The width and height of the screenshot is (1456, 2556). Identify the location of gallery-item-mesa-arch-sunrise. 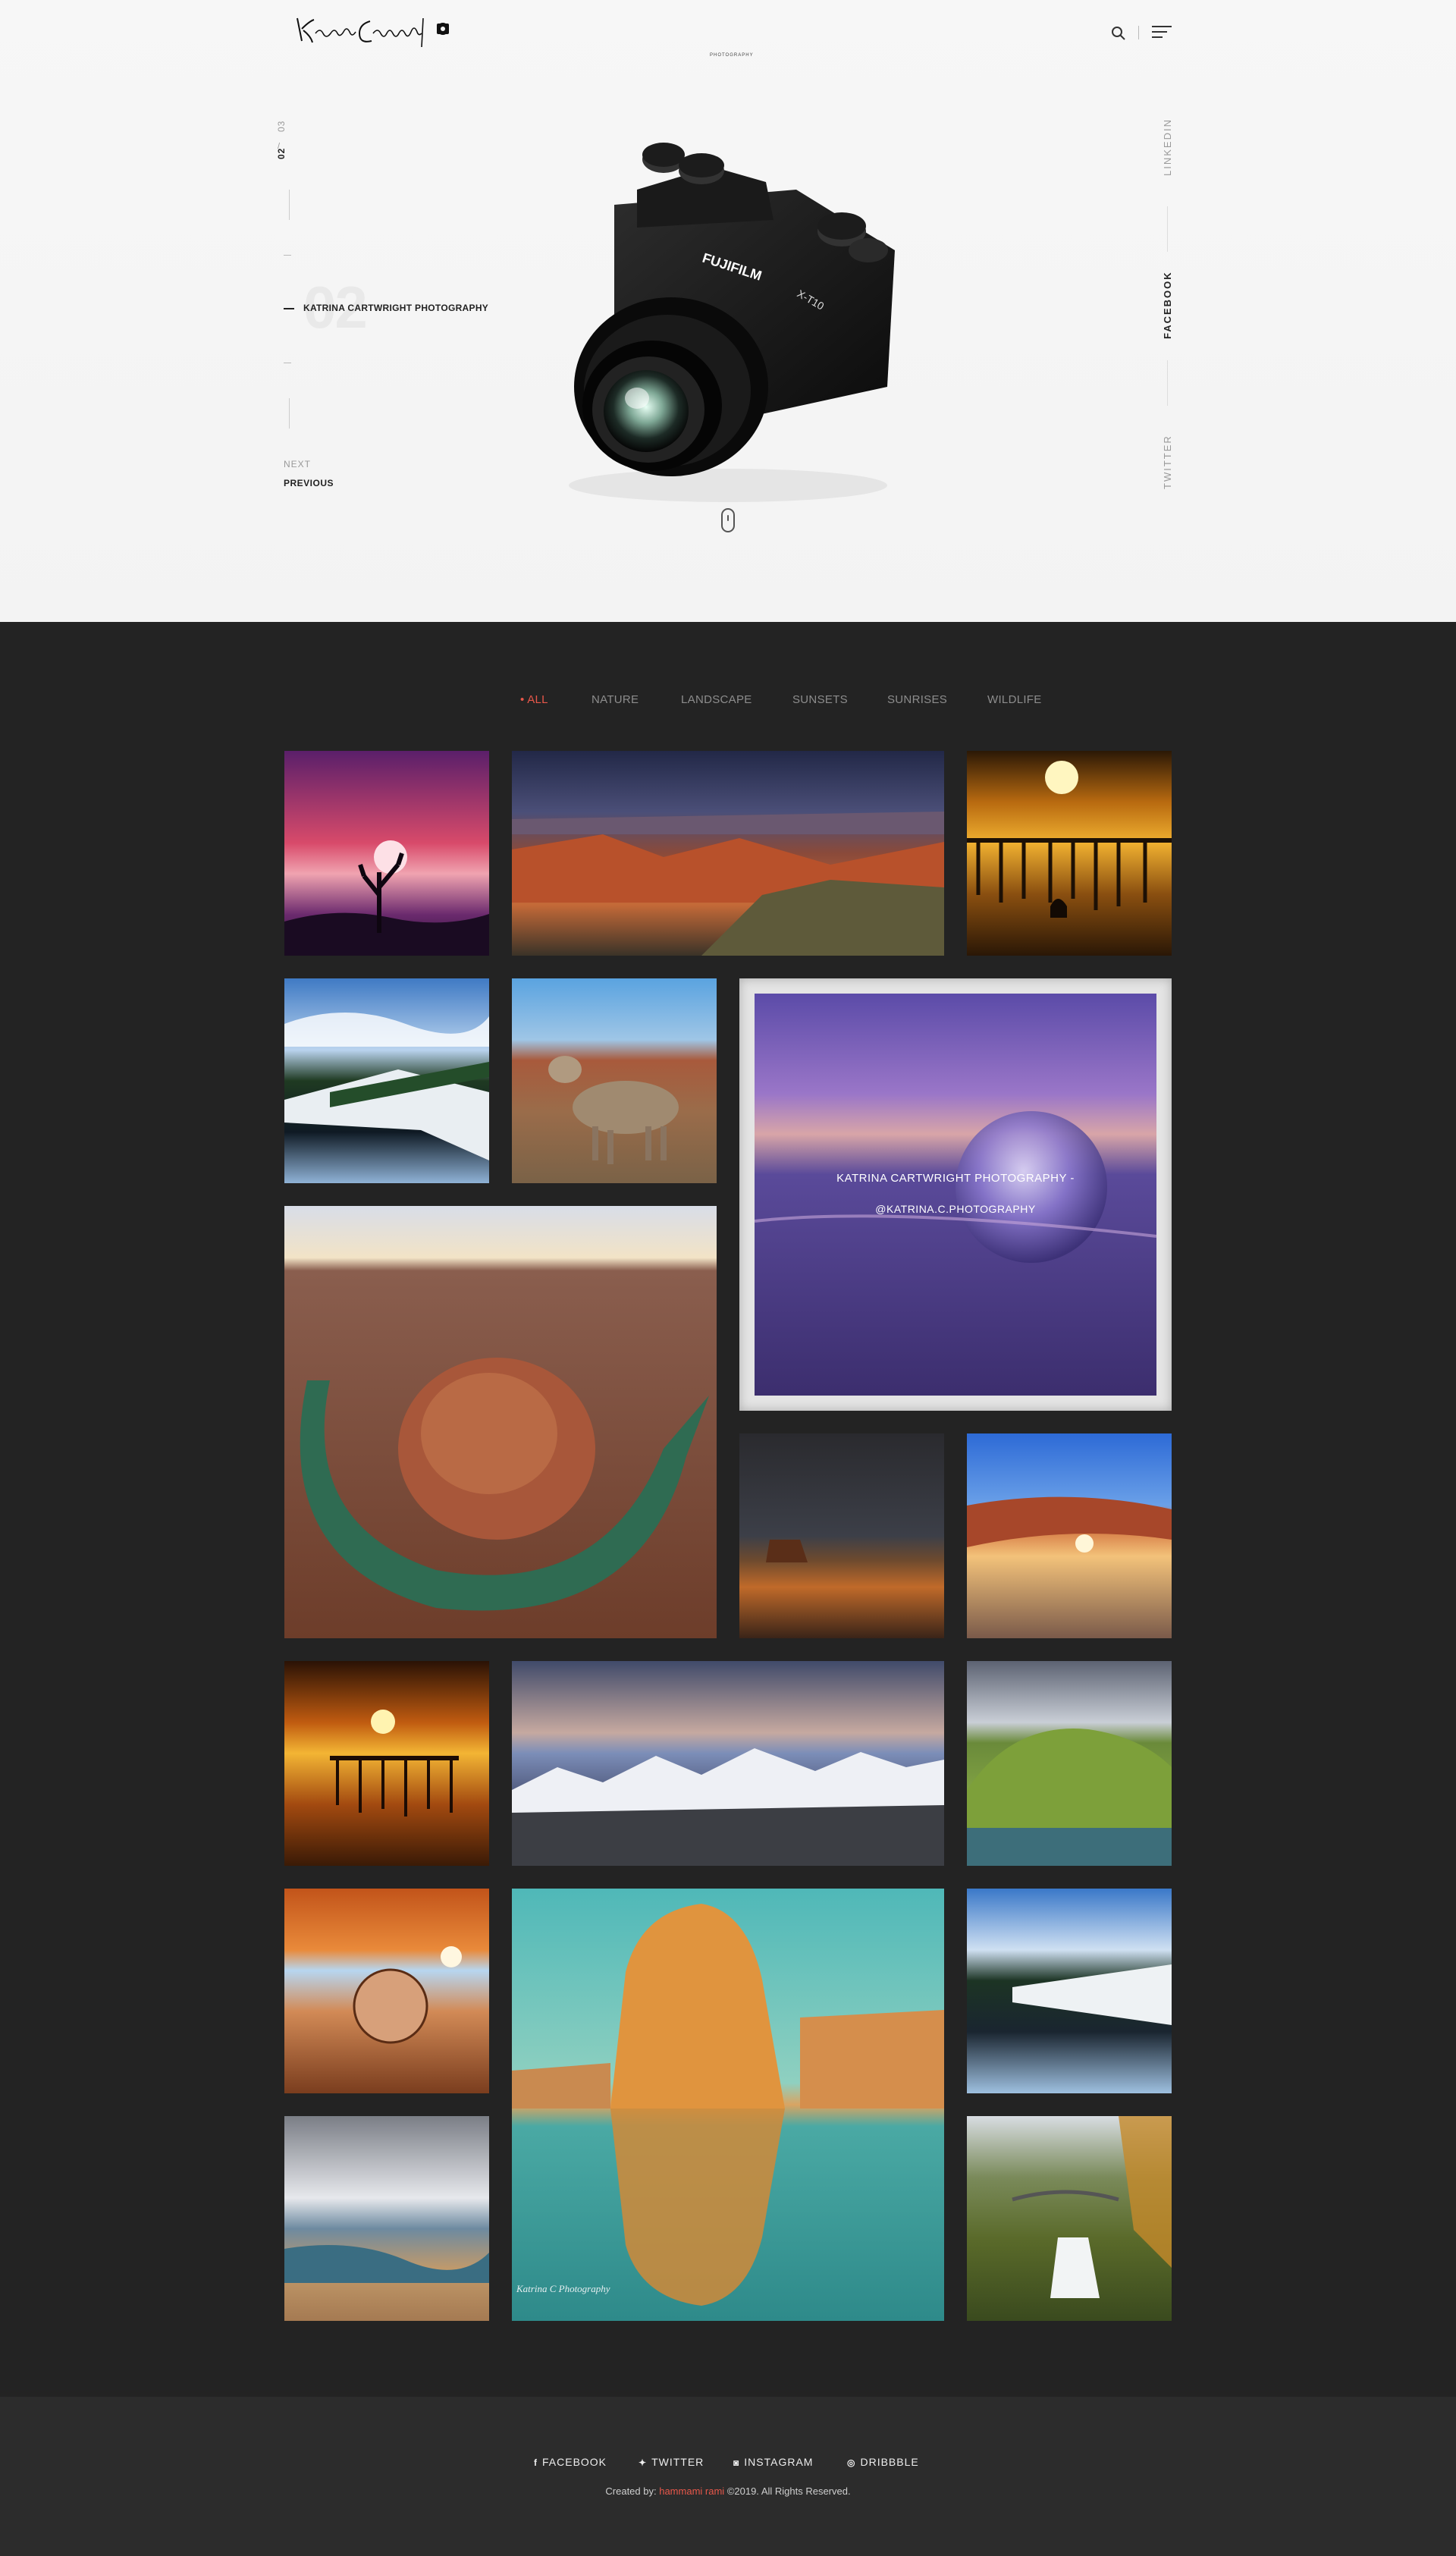
(1069, 1536).